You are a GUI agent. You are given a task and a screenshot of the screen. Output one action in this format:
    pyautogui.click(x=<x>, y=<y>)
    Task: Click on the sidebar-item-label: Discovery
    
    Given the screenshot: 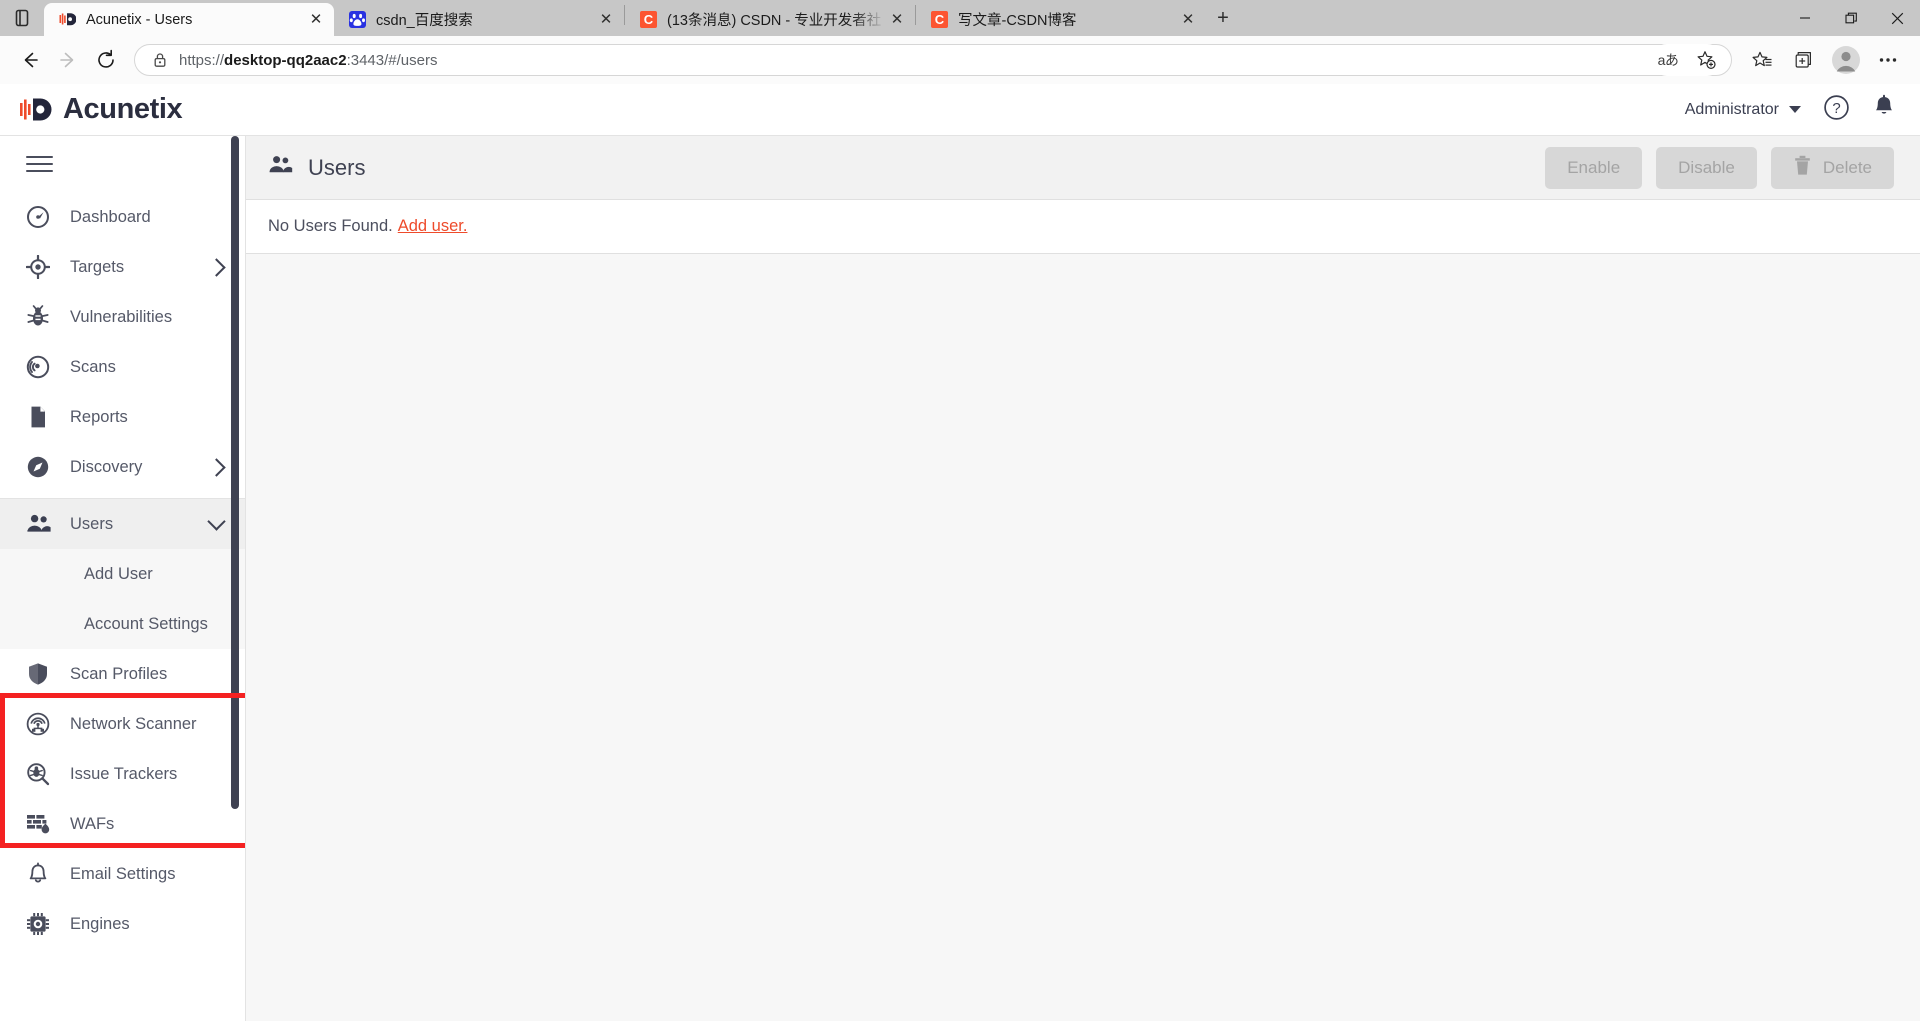 What is the action you would take?
    pyautogui.click(x=106, y=466)
    